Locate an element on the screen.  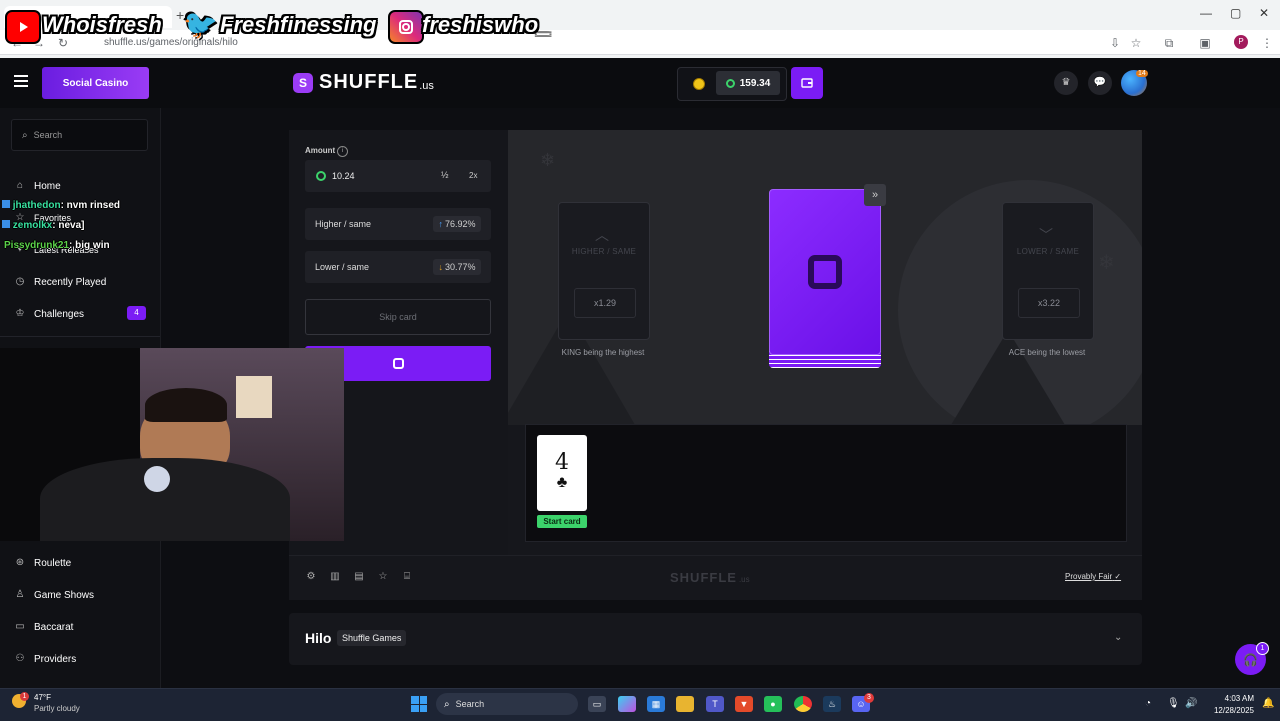
tray-mic-icon: 🎙 is located at coordinates (1173, 703).